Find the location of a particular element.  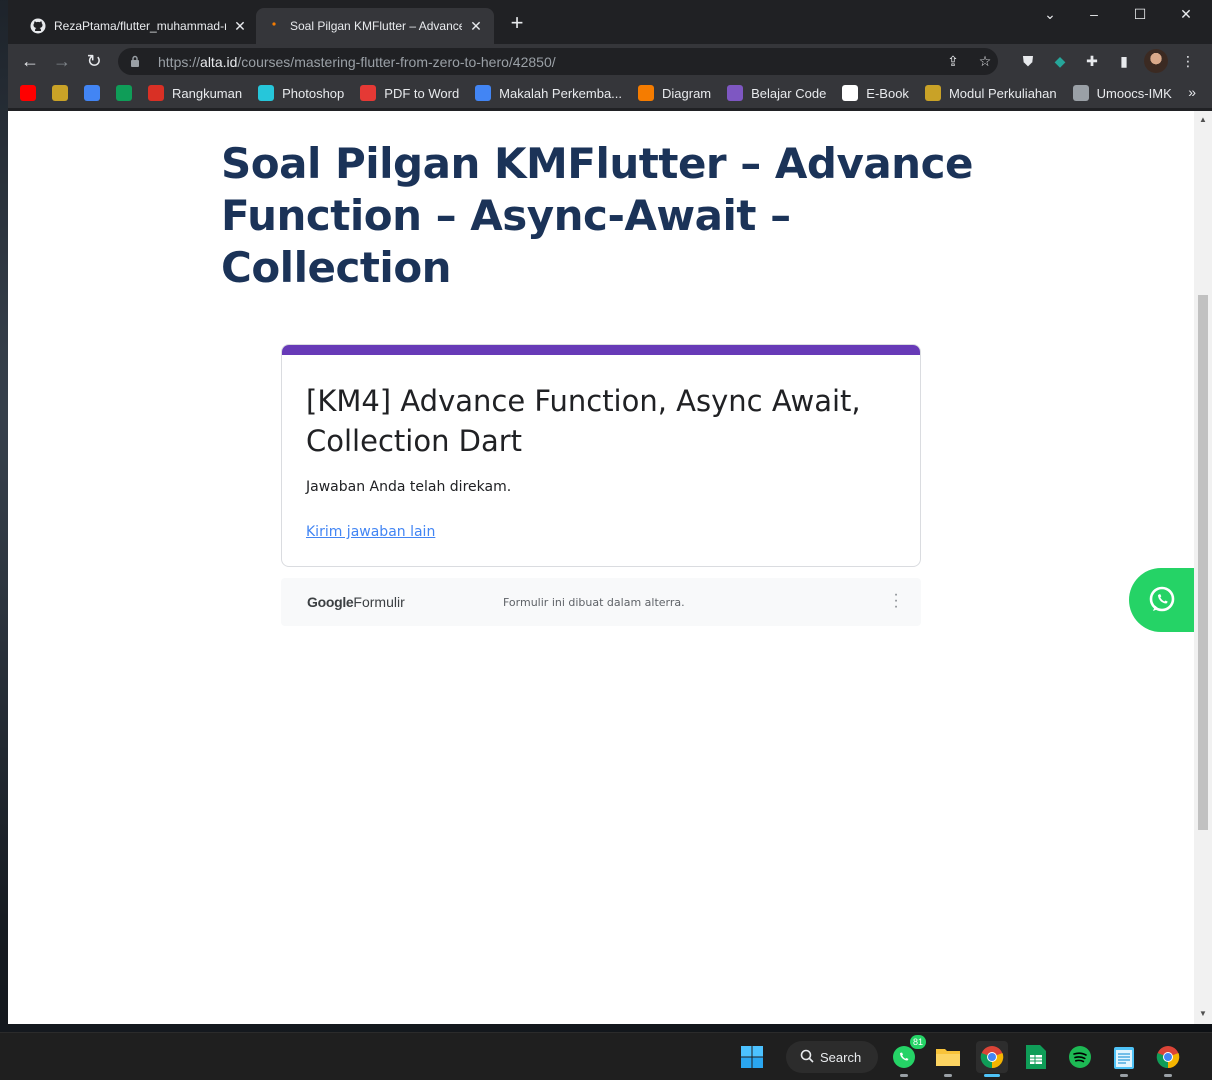

globe-icon is located at coordinates (1080, 93).